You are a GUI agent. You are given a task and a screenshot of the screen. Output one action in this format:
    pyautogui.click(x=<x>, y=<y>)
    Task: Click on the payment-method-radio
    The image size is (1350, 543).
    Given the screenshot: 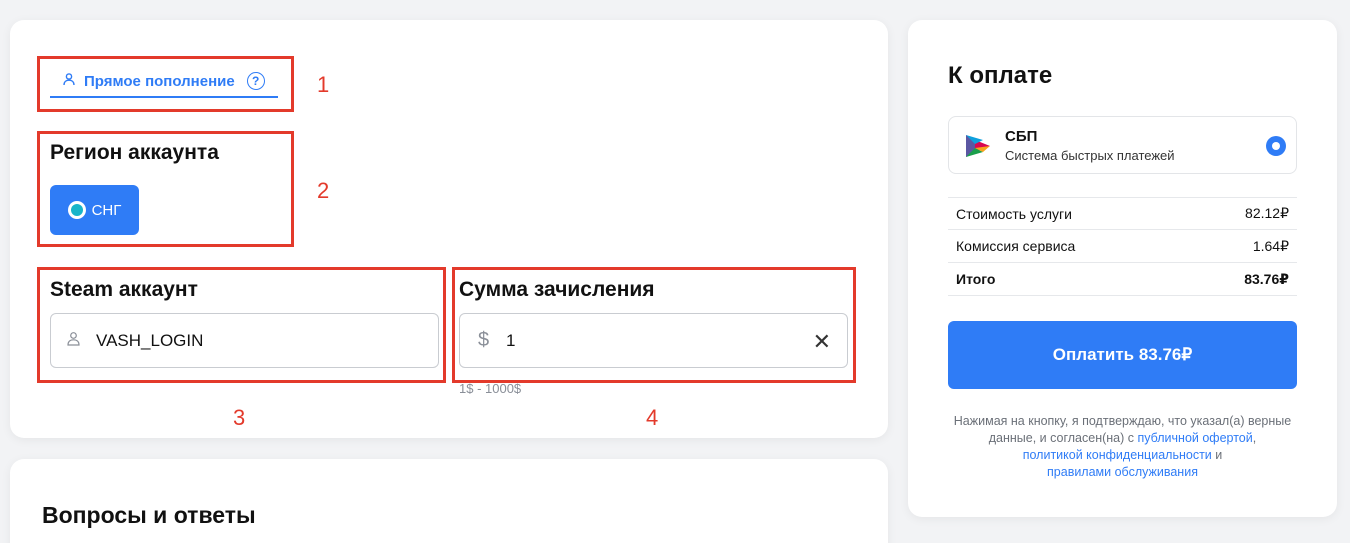 What is the action you would take?
    pyautogui.click(x=1276, y=146)
    